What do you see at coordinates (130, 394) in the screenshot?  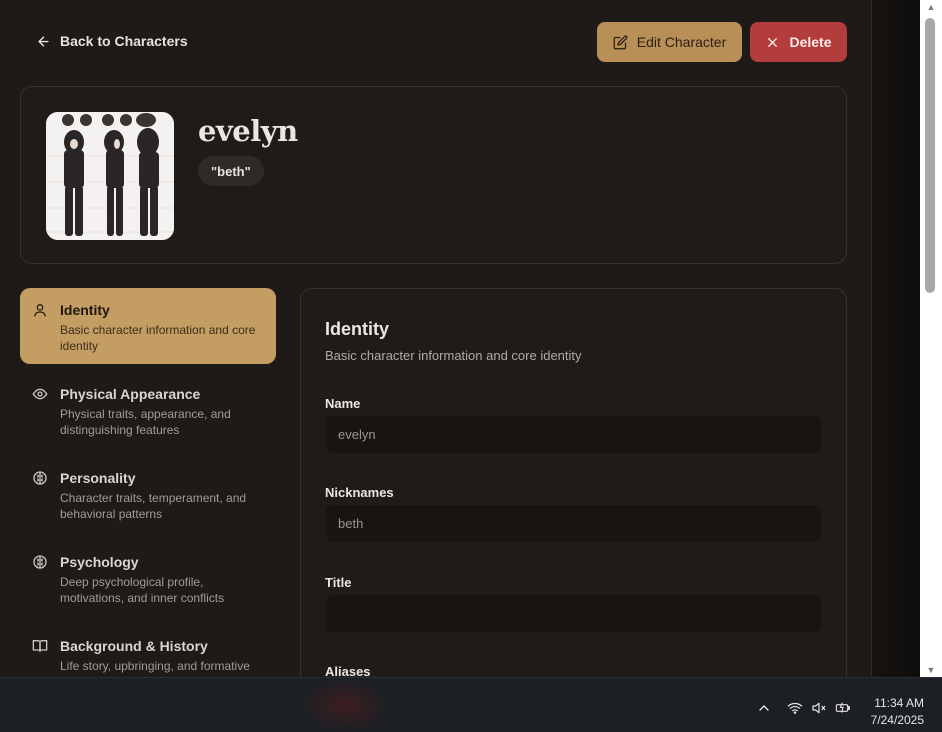 I see `sidebar-item-title: Physical Appearance` at bounding box center [130, 394].